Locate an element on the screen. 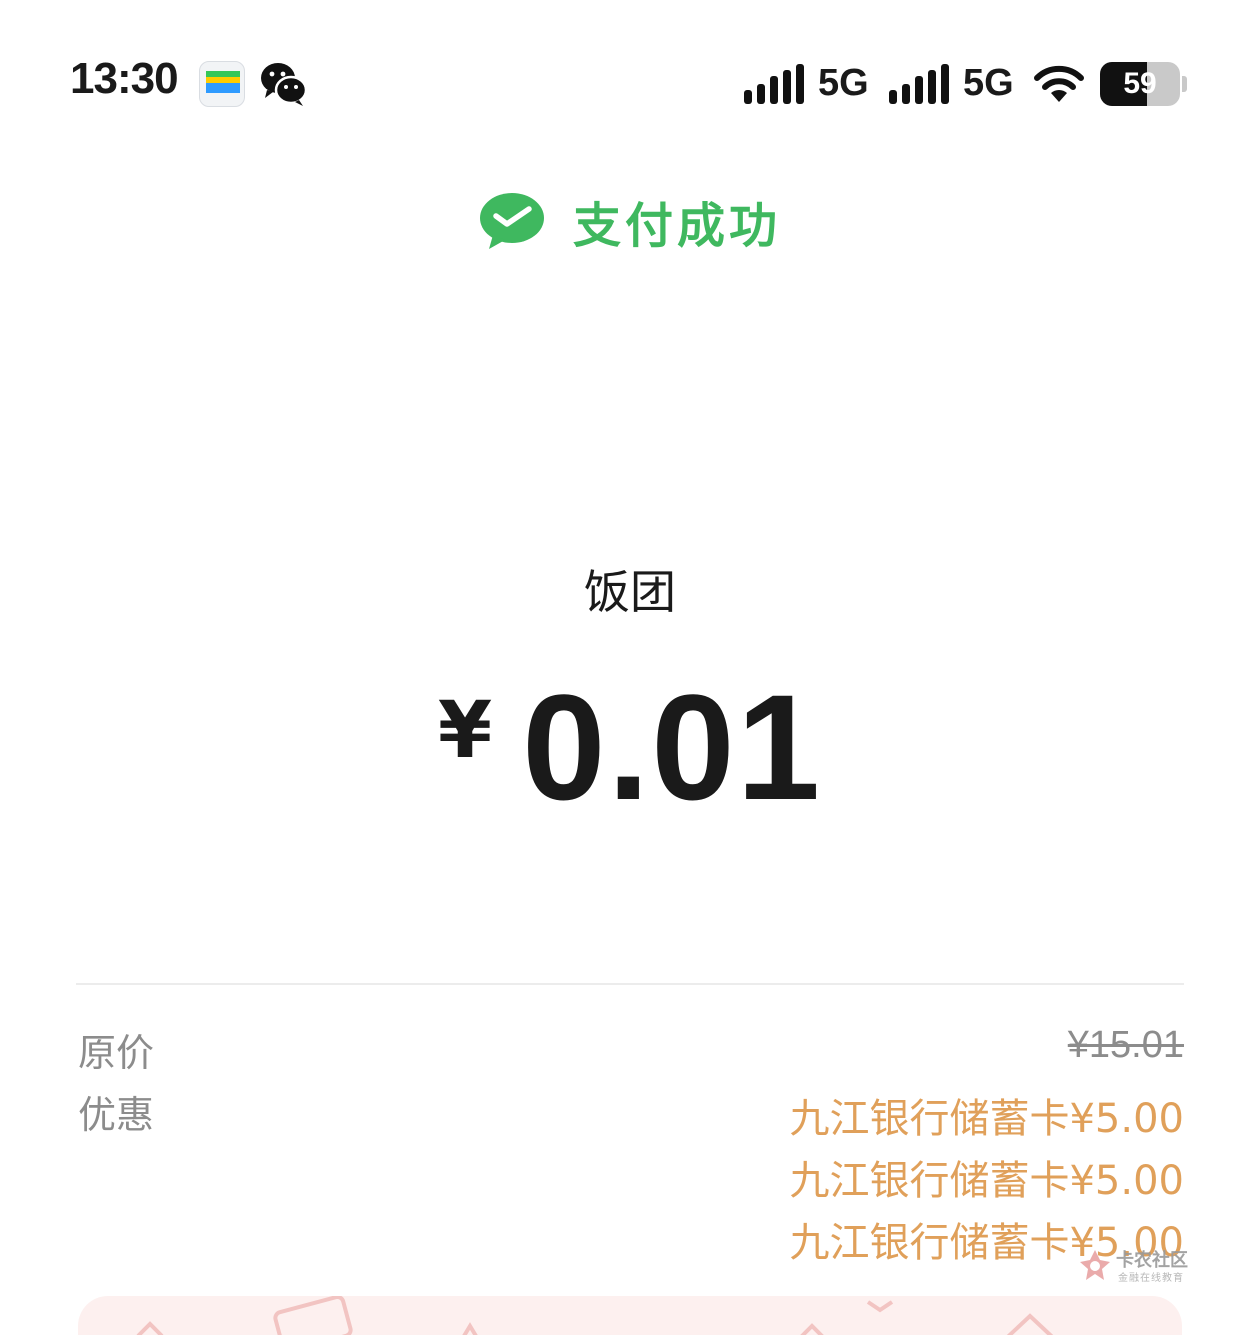 This screenshot has width=1260, height=1335. battery-level: 59 is located at coordinates (1140, 83).